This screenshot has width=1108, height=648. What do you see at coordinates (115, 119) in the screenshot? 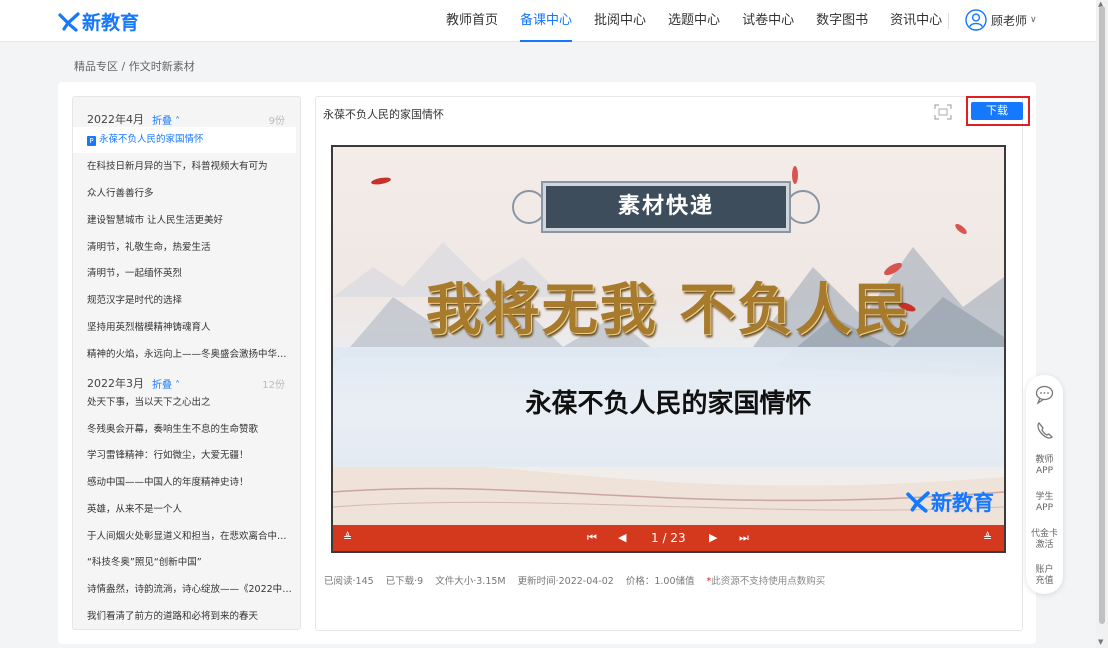
I see `group-label: 2022年4月` at bounding box center [115, 119].